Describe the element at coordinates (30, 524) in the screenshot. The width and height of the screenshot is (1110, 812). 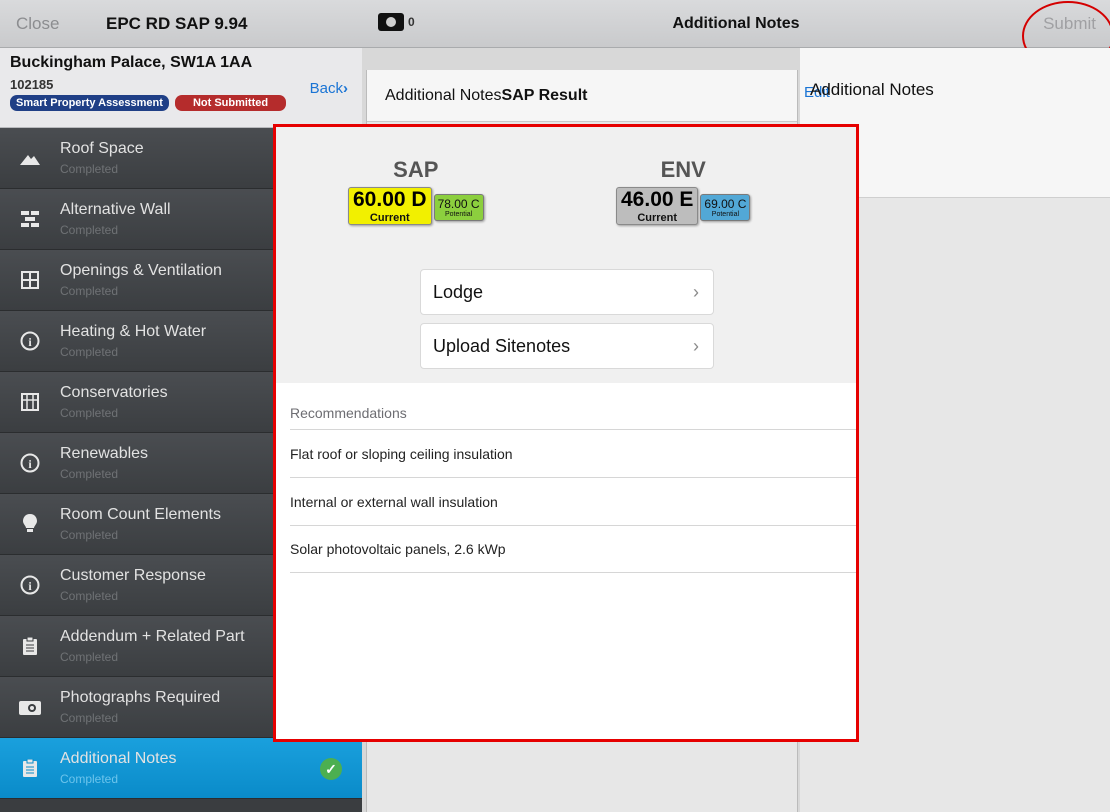
I see `bulb-icon` at that location.